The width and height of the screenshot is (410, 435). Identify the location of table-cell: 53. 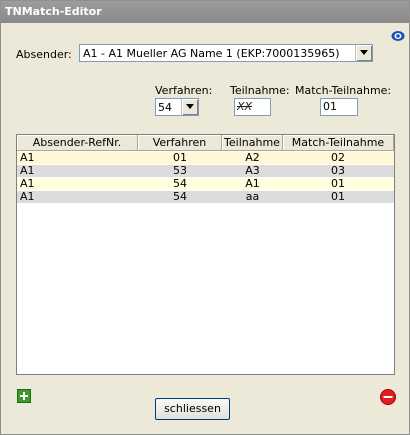
(180, 170).